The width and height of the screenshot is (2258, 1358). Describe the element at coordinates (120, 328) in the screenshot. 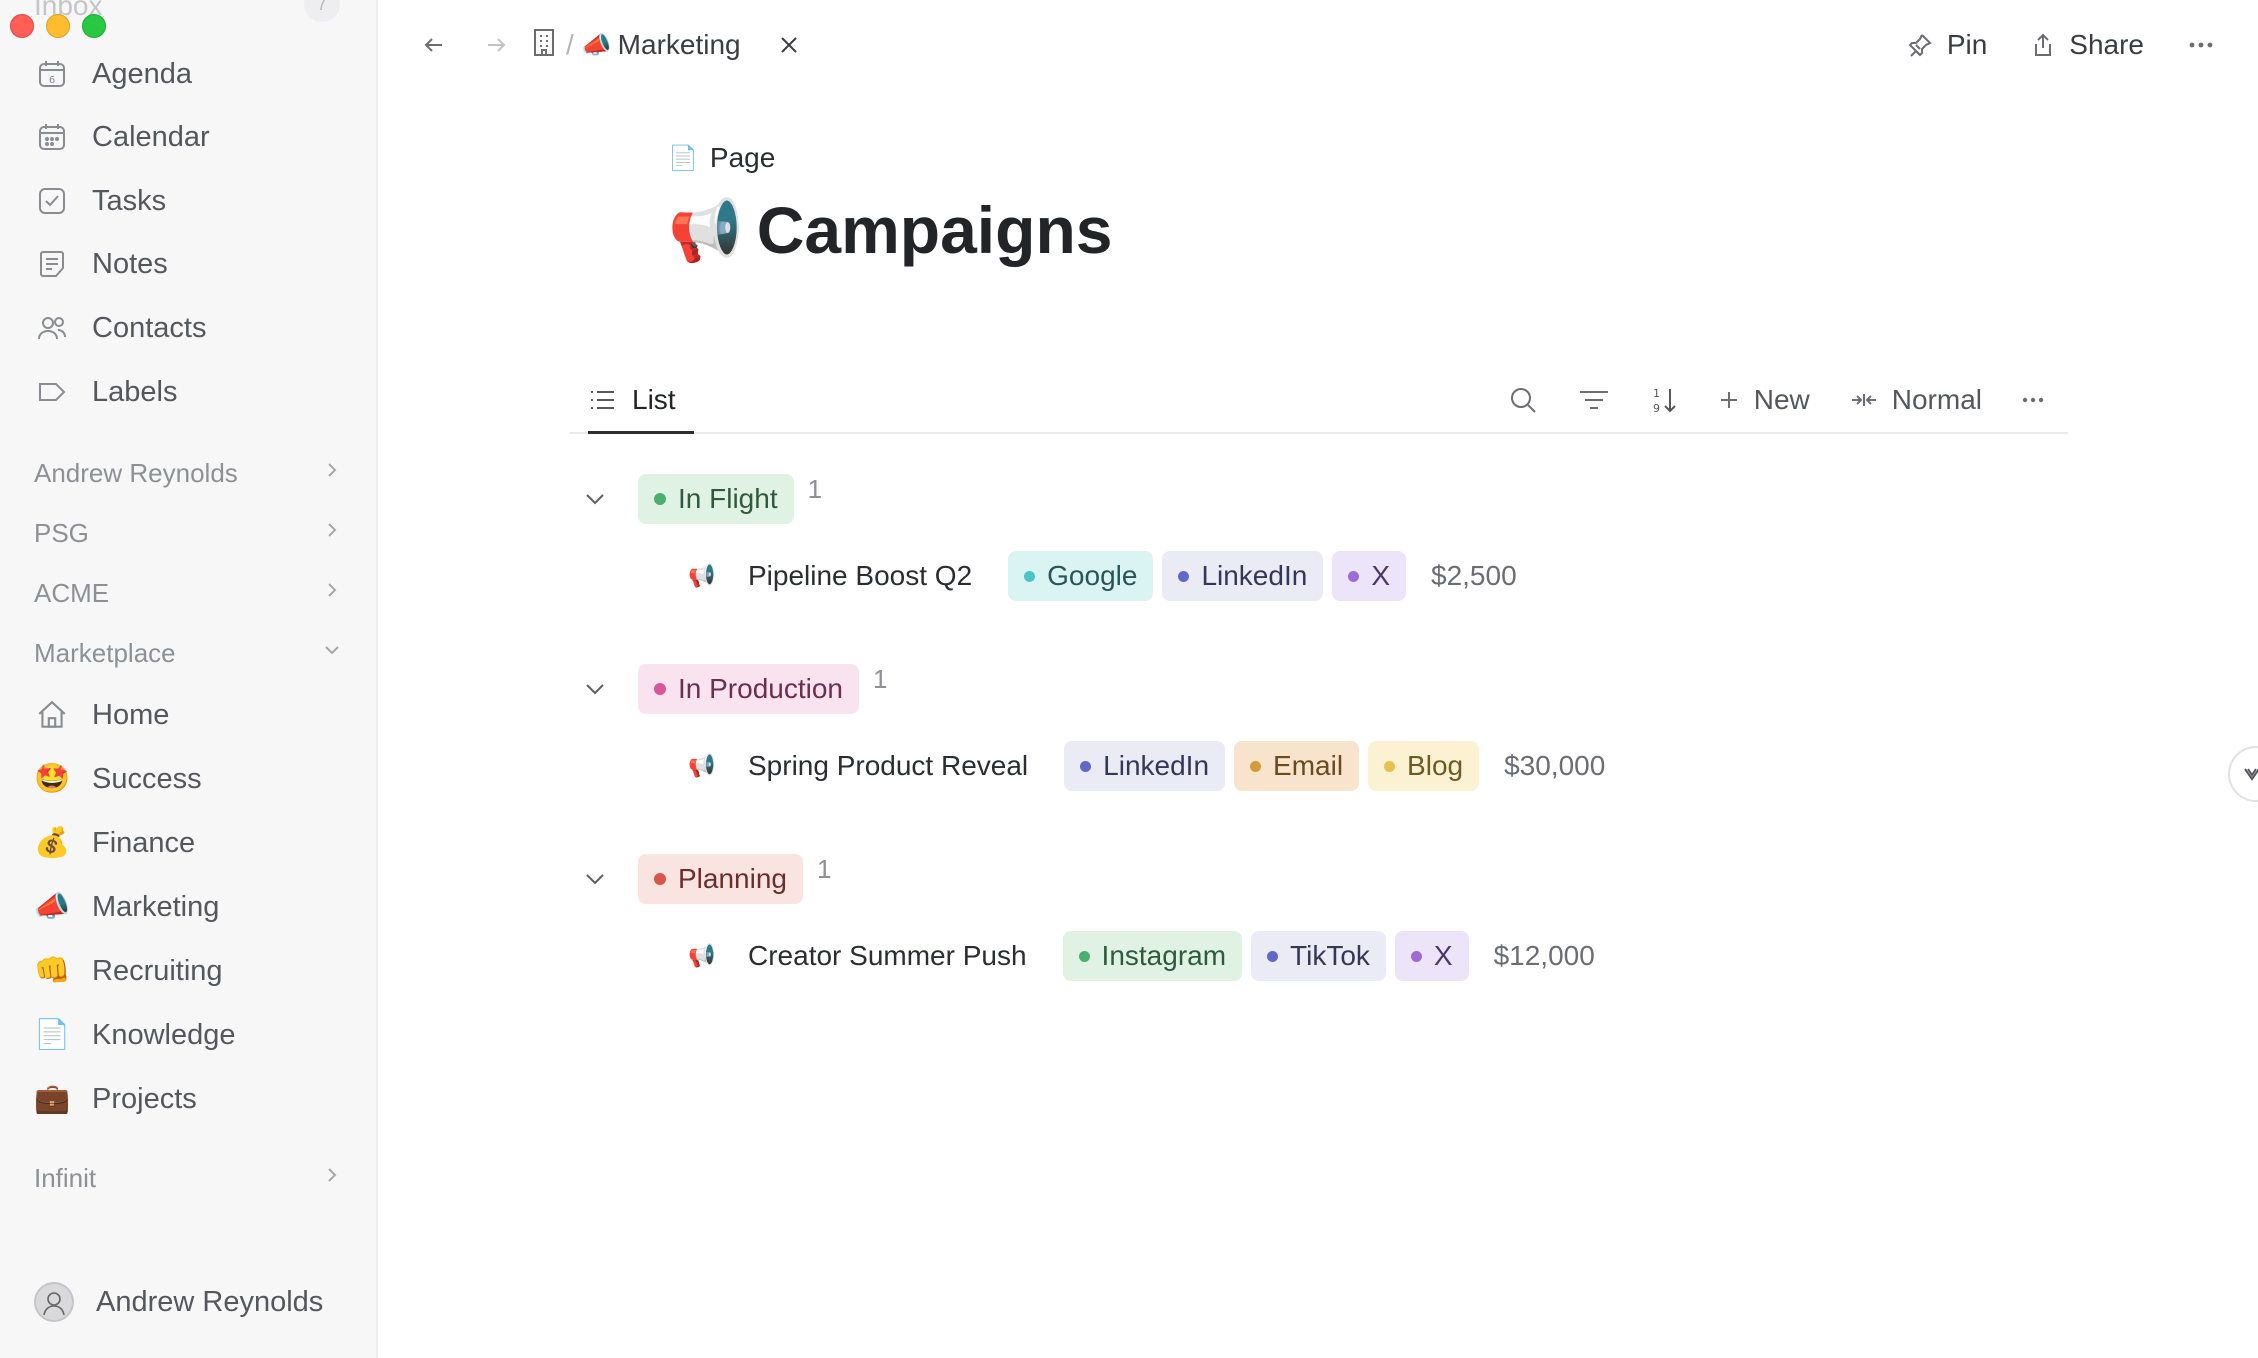

I see `sidebar-item-contacts: Contacts` at that location.